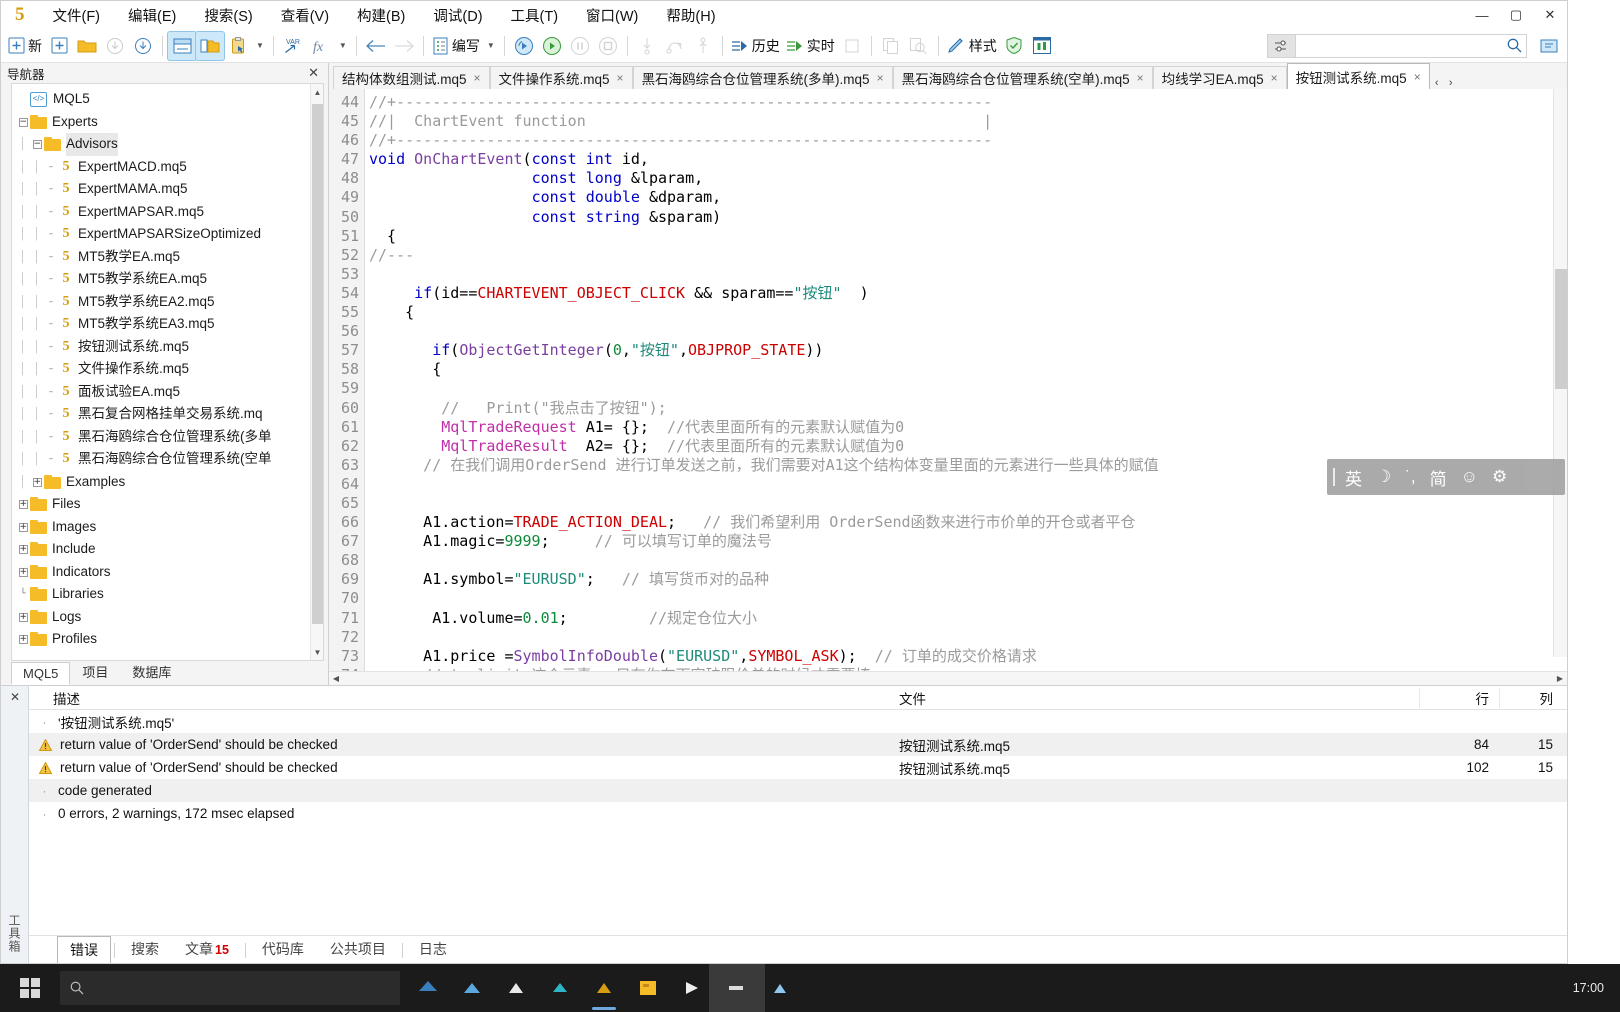 This screenshot has width=1620, height=1012. What do you see at coordinates (552, 46) in the screenshot?
I see `run-button` at bounding box center [552, 46].